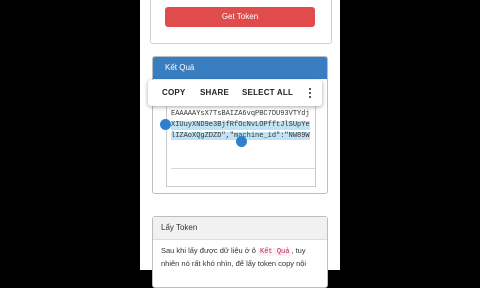 The image size is (480, 288). Describe the element at coordinates (240, 114) in the screenshot. I see `result-line-2: EAAAAAYsX7TsBAIZA6vqPBC7DU93VTYdj` at that location.